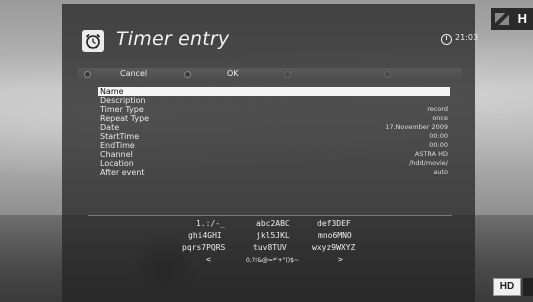  What do you see at coordinates (274, 172) in the screenshot?
I see `field-after-event: After event auto` at bounding box center [274, 172].